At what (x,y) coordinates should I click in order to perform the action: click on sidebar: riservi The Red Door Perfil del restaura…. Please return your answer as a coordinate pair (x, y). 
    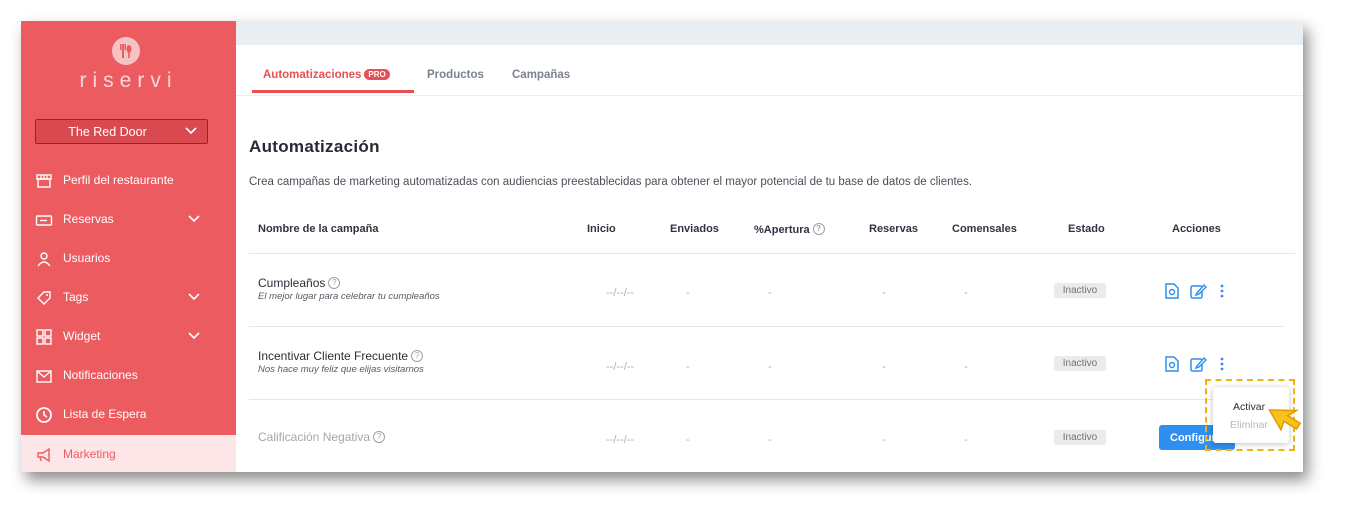
    Looking at the image, I should click on (128, 246).